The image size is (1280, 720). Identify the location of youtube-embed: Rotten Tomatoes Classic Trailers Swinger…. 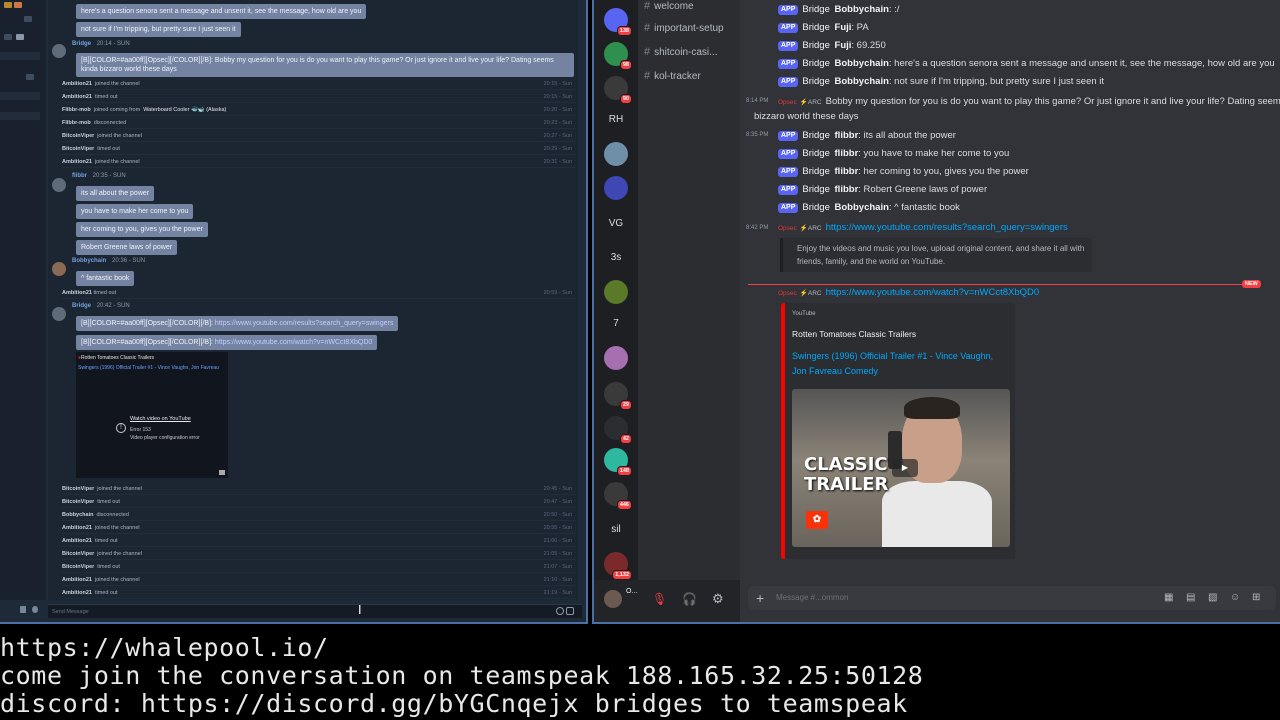
(152, 415).